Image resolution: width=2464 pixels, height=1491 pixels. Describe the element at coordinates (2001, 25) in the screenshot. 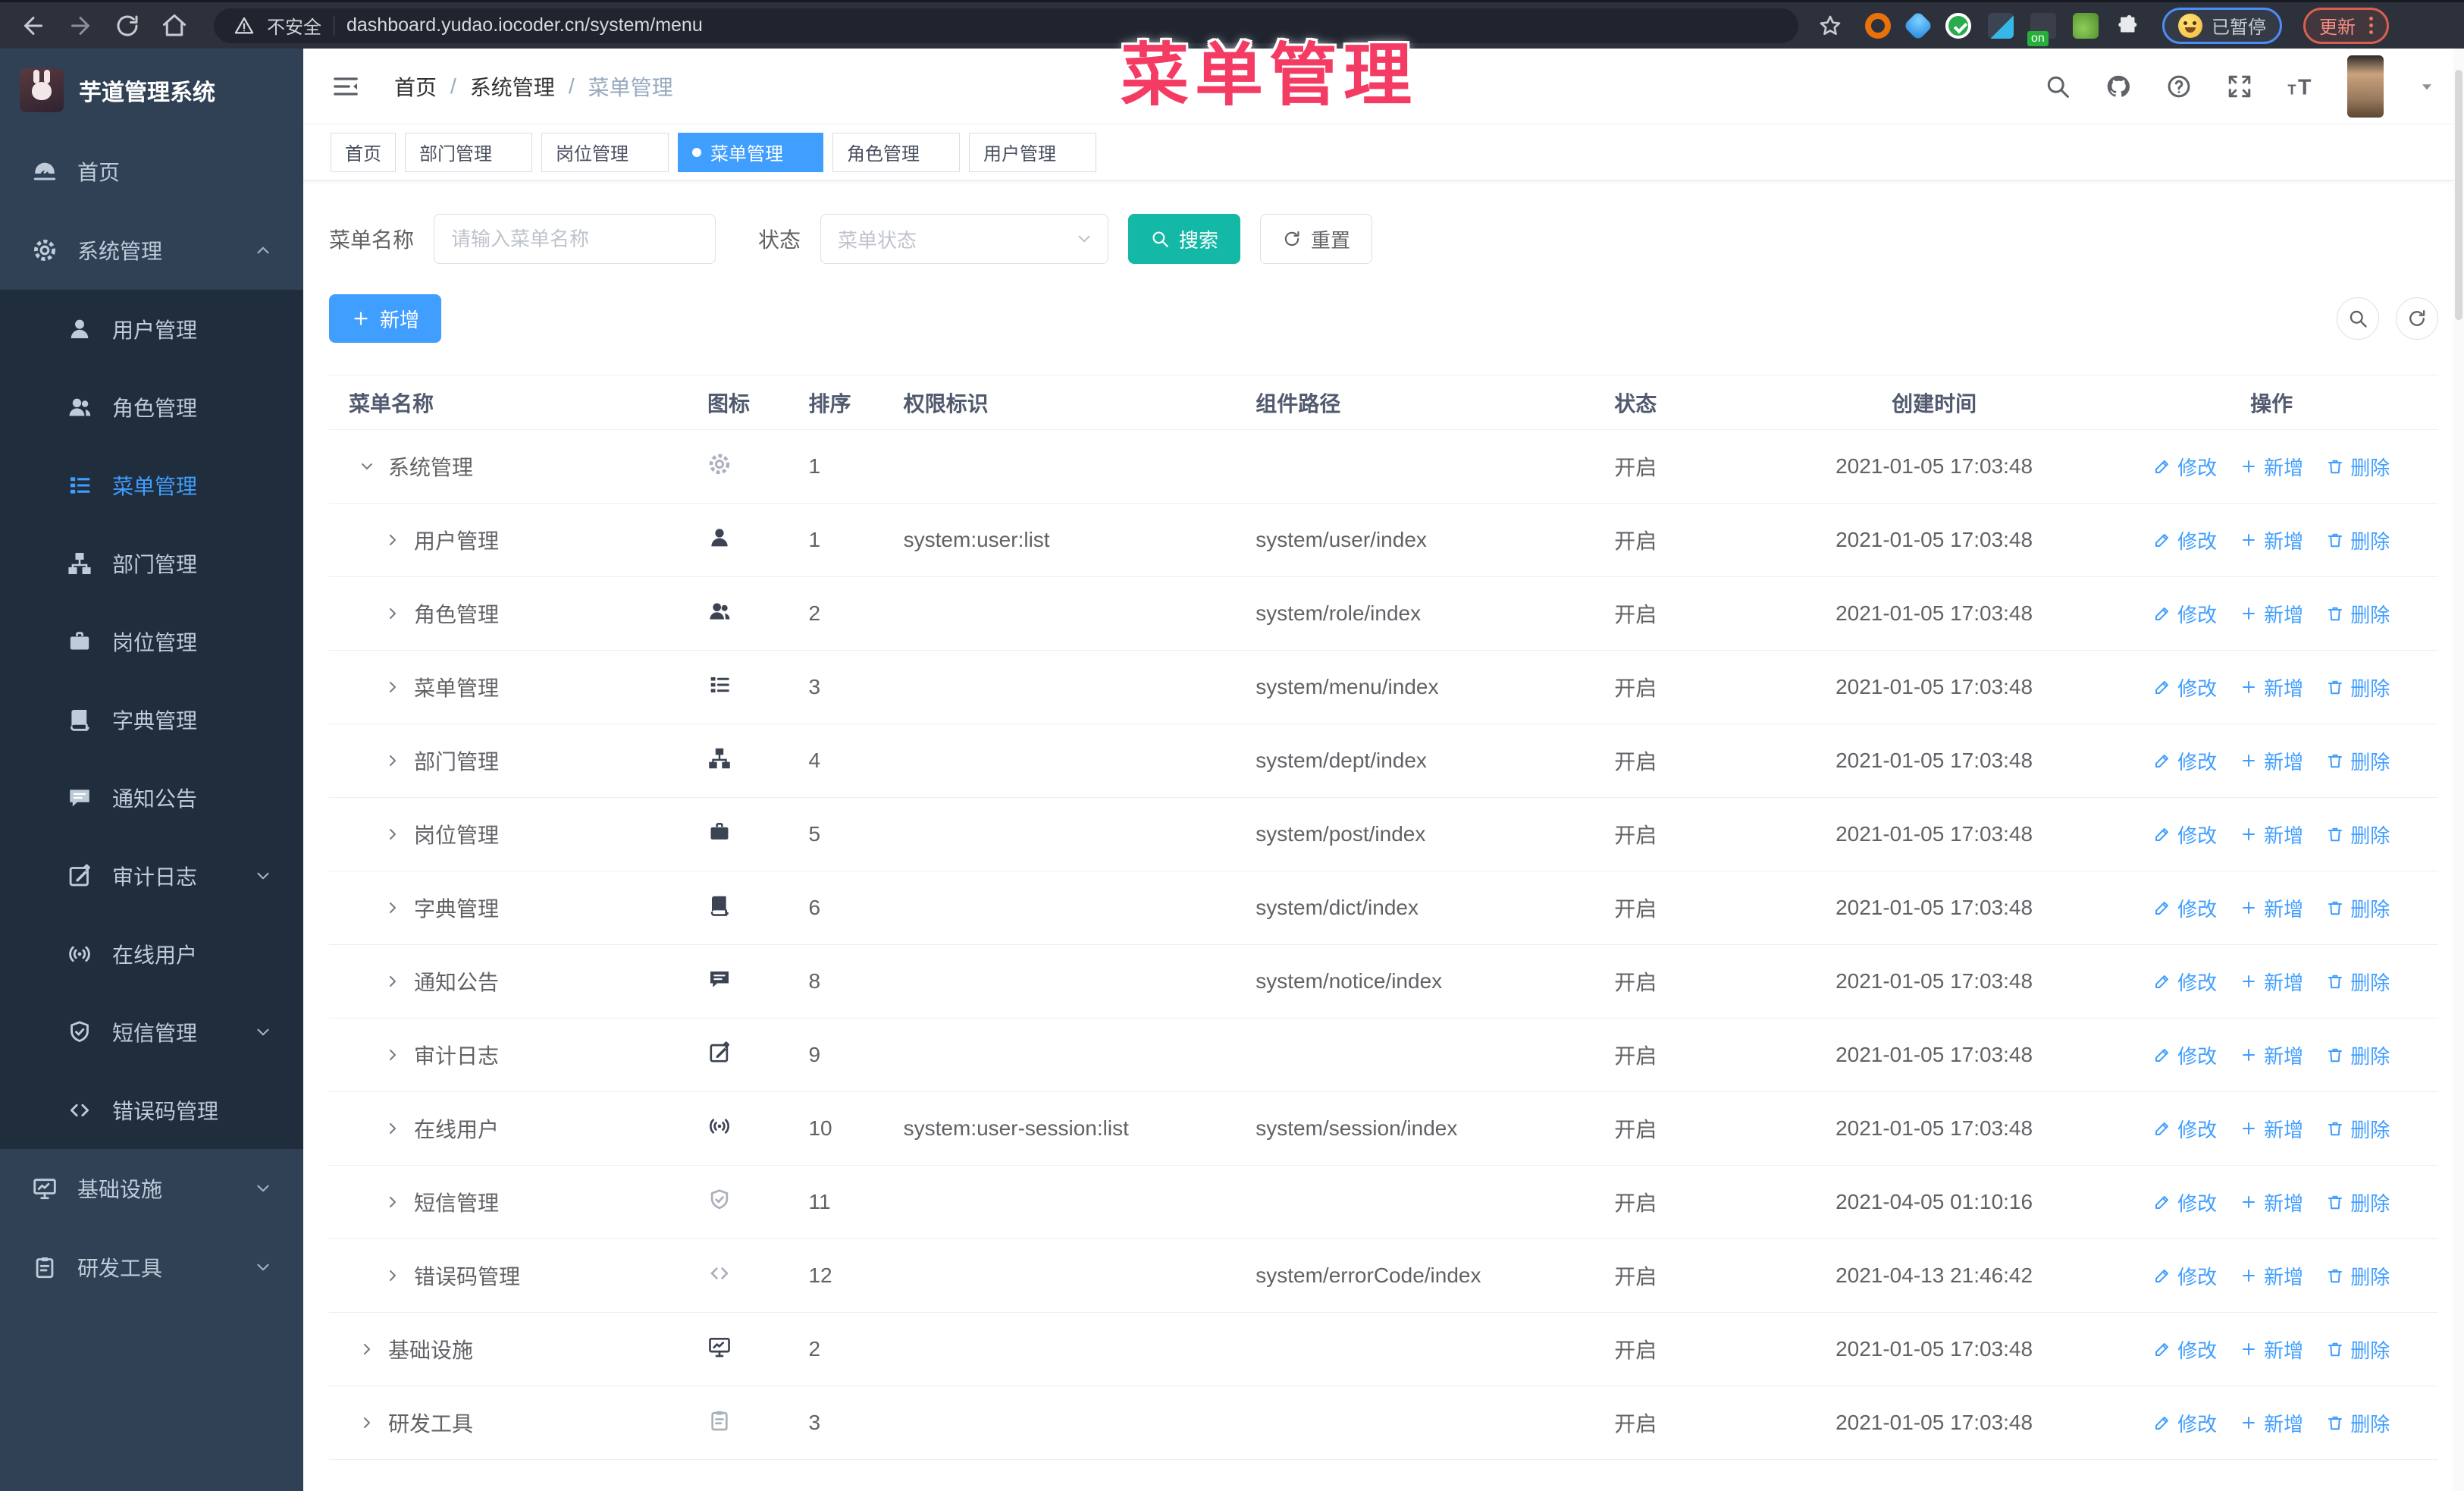

I see `extension-grid-icon` at that location.